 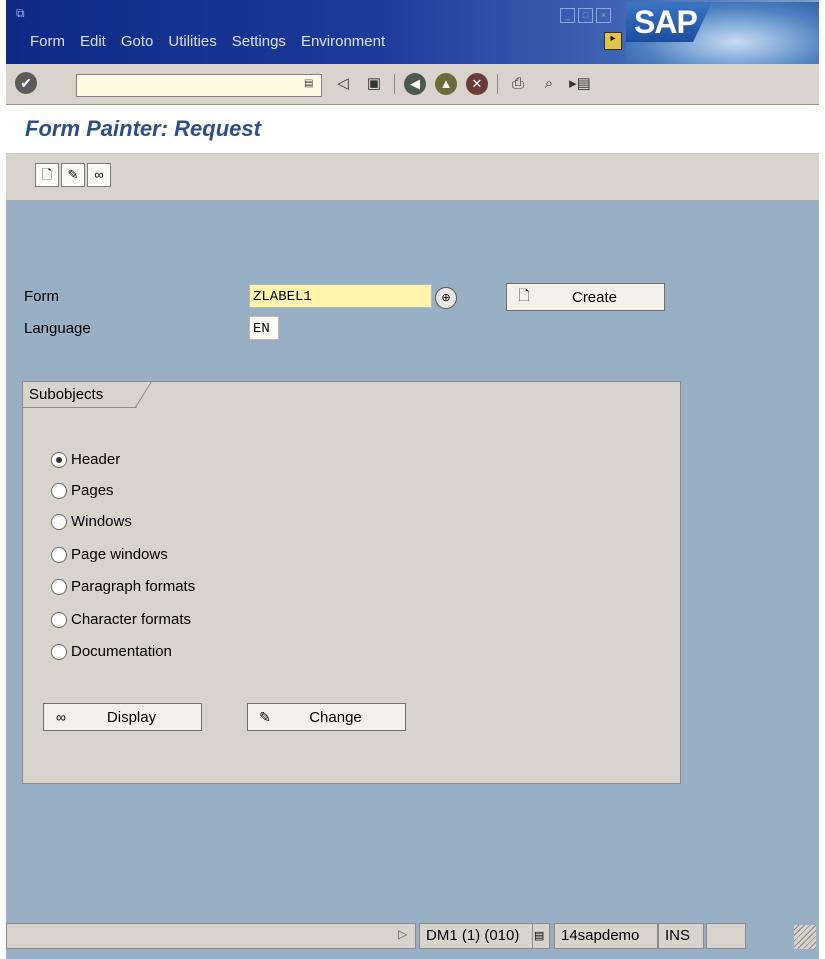 I want to click on menu-settings: Settings, so click(x=259, y=41).